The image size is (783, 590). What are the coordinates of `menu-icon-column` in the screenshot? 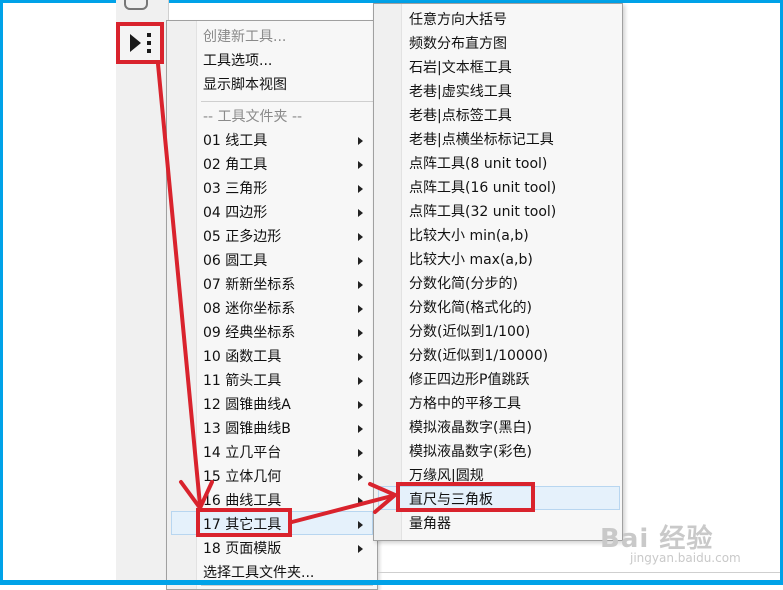 It's located at (182, 305).